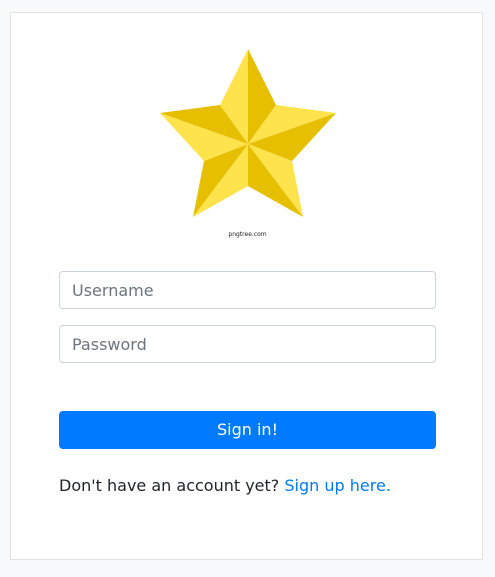 The height and width of the screenshot is (577, 495). I want to click on signup-prompt: Don't have an account yet? Sign up here., so click(225, 485).